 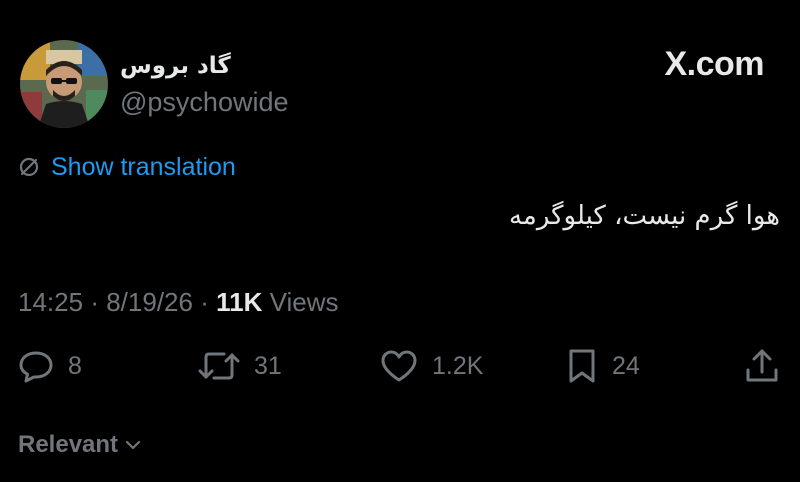 I want to click on repost-button: 31, so click(x=240, y=366).